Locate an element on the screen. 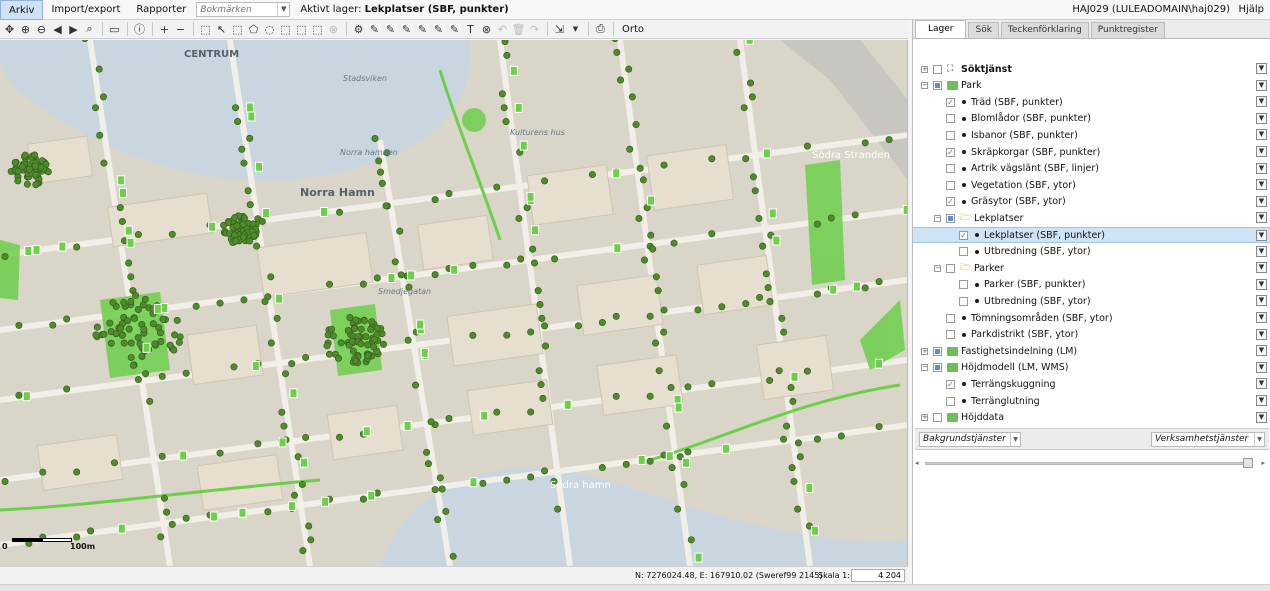 The width and height of the screenshot is (1270, 591). menu-rapporter: Rapporter is located at coordinates (161, 10).